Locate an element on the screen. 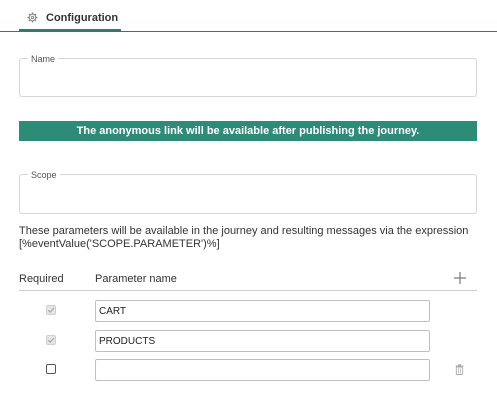 Image resolution: width=497 pixels, height=416 pixels. trash-icon is located at coordinates (459, 369).